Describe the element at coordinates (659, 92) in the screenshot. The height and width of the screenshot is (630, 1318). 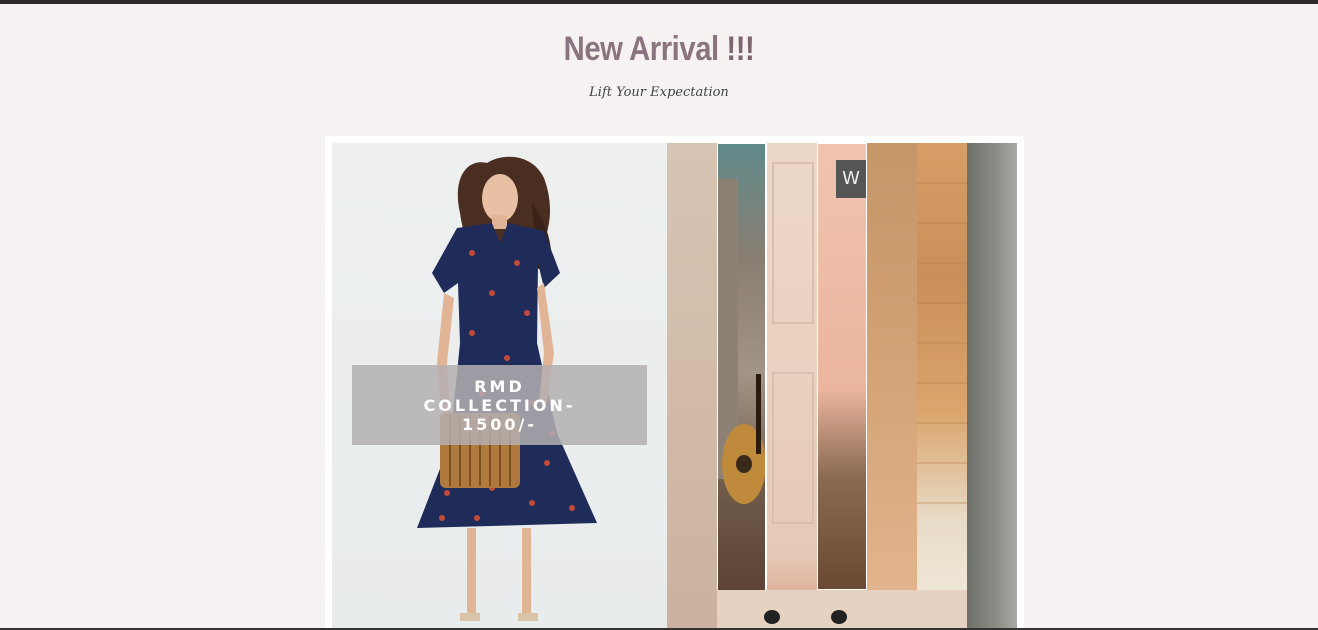
I see `section-subtitle: Lift Your Expectation` at that location.